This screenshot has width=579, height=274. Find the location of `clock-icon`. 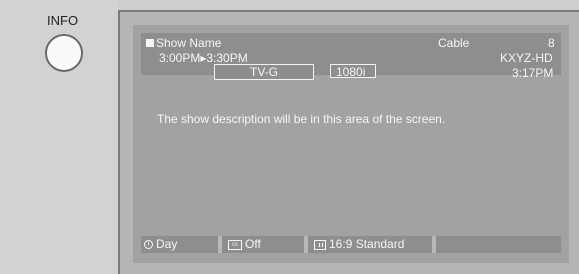

clock-icon is located at coordinates (148, 245).